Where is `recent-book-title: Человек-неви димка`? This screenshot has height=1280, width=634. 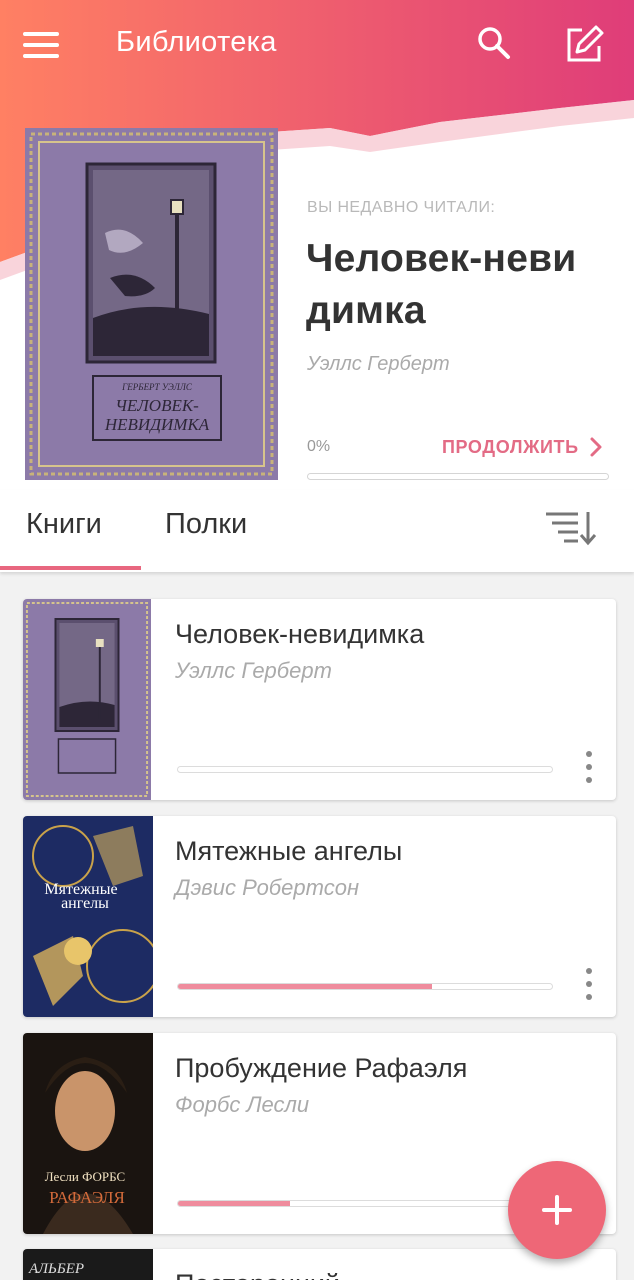
recent-book-title: Человек-неви димка is located at coordinates (456, 285).